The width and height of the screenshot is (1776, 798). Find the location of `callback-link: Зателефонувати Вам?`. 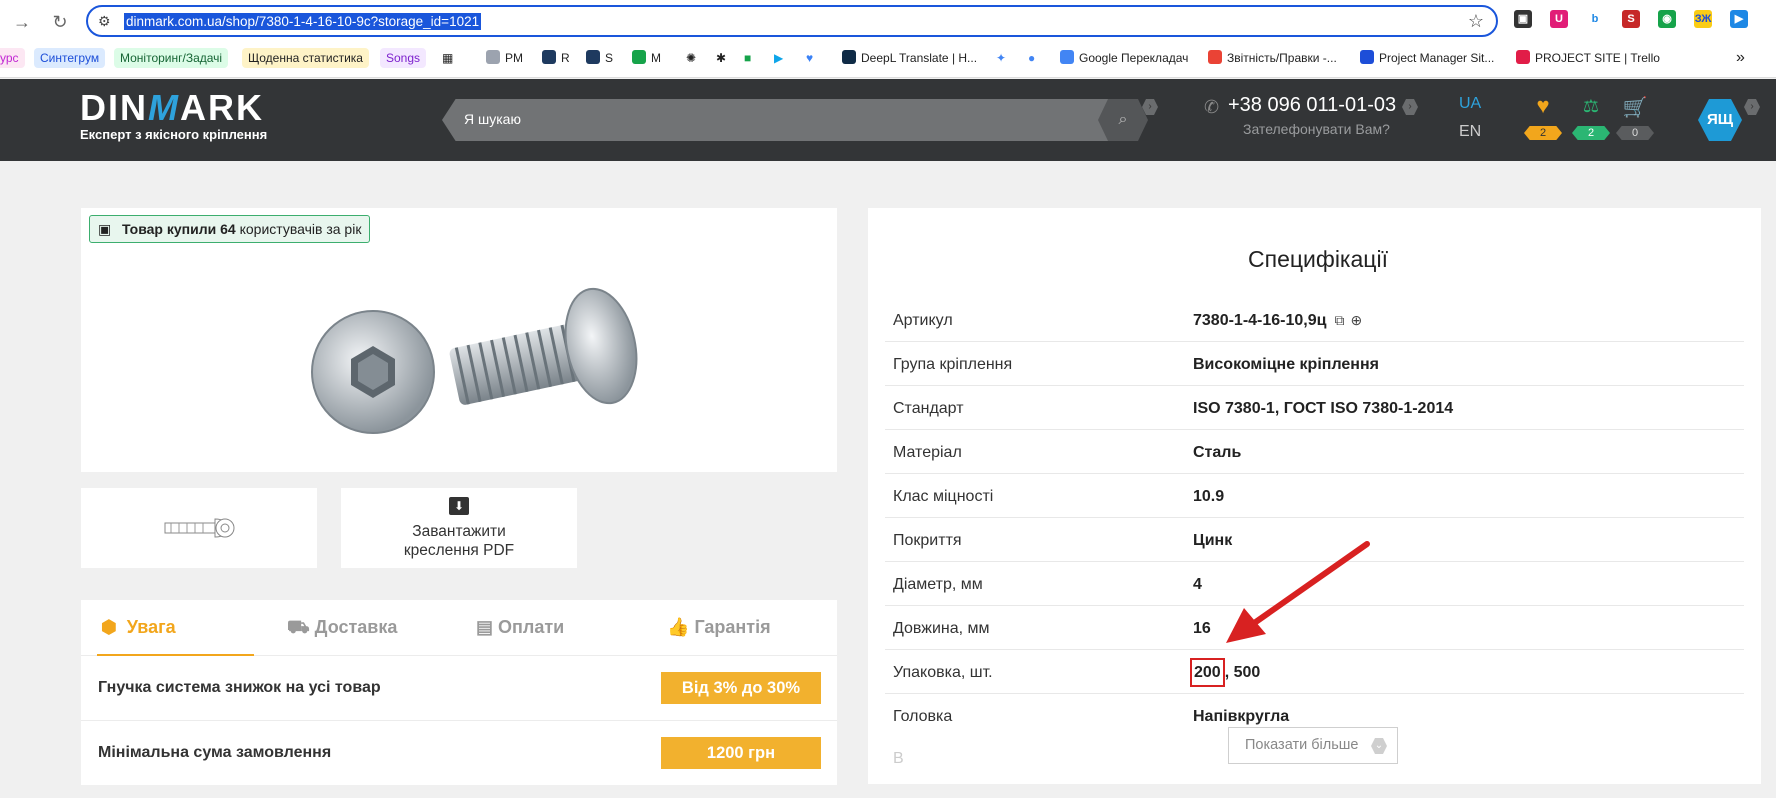

callback-link: Зателефонувати Вам? is located at coordinates (1316, 129).